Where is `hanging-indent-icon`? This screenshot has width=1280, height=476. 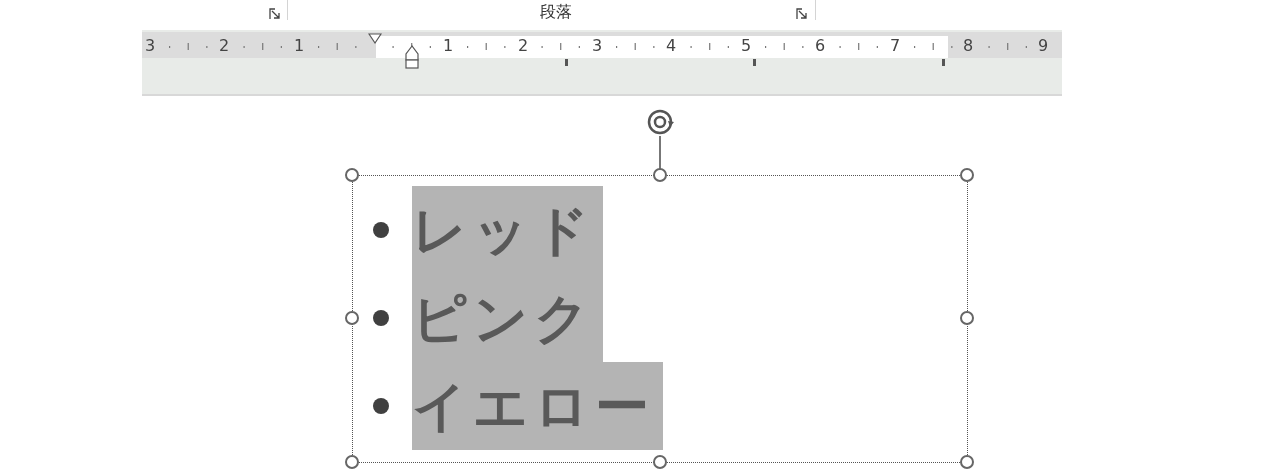
hanging-indent-icon is located at coordinates (412, 57).